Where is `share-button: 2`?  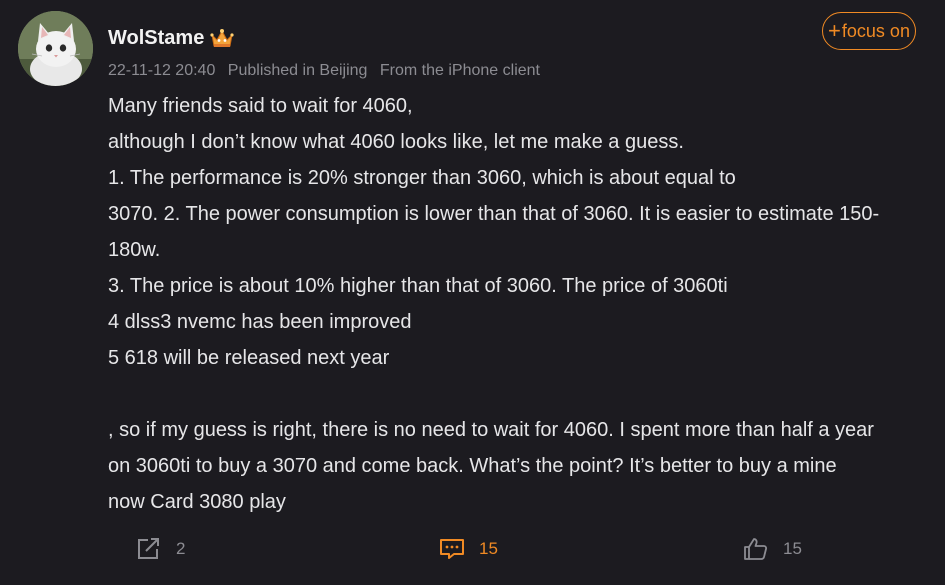 share-button: 2 is located at coordinates (160, 549).